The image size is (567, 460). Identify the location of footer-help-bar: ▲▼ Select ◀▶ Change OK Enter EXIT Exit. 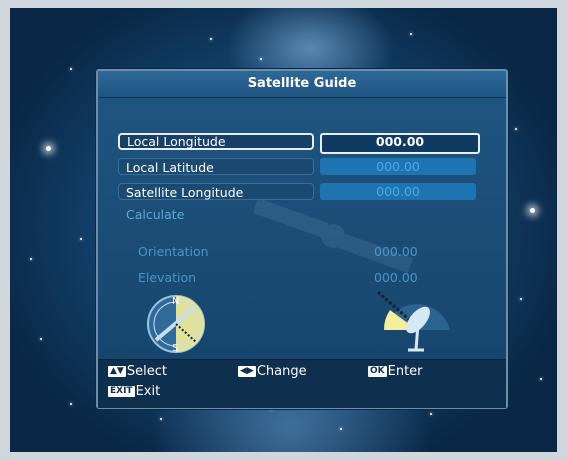
(302, 383).